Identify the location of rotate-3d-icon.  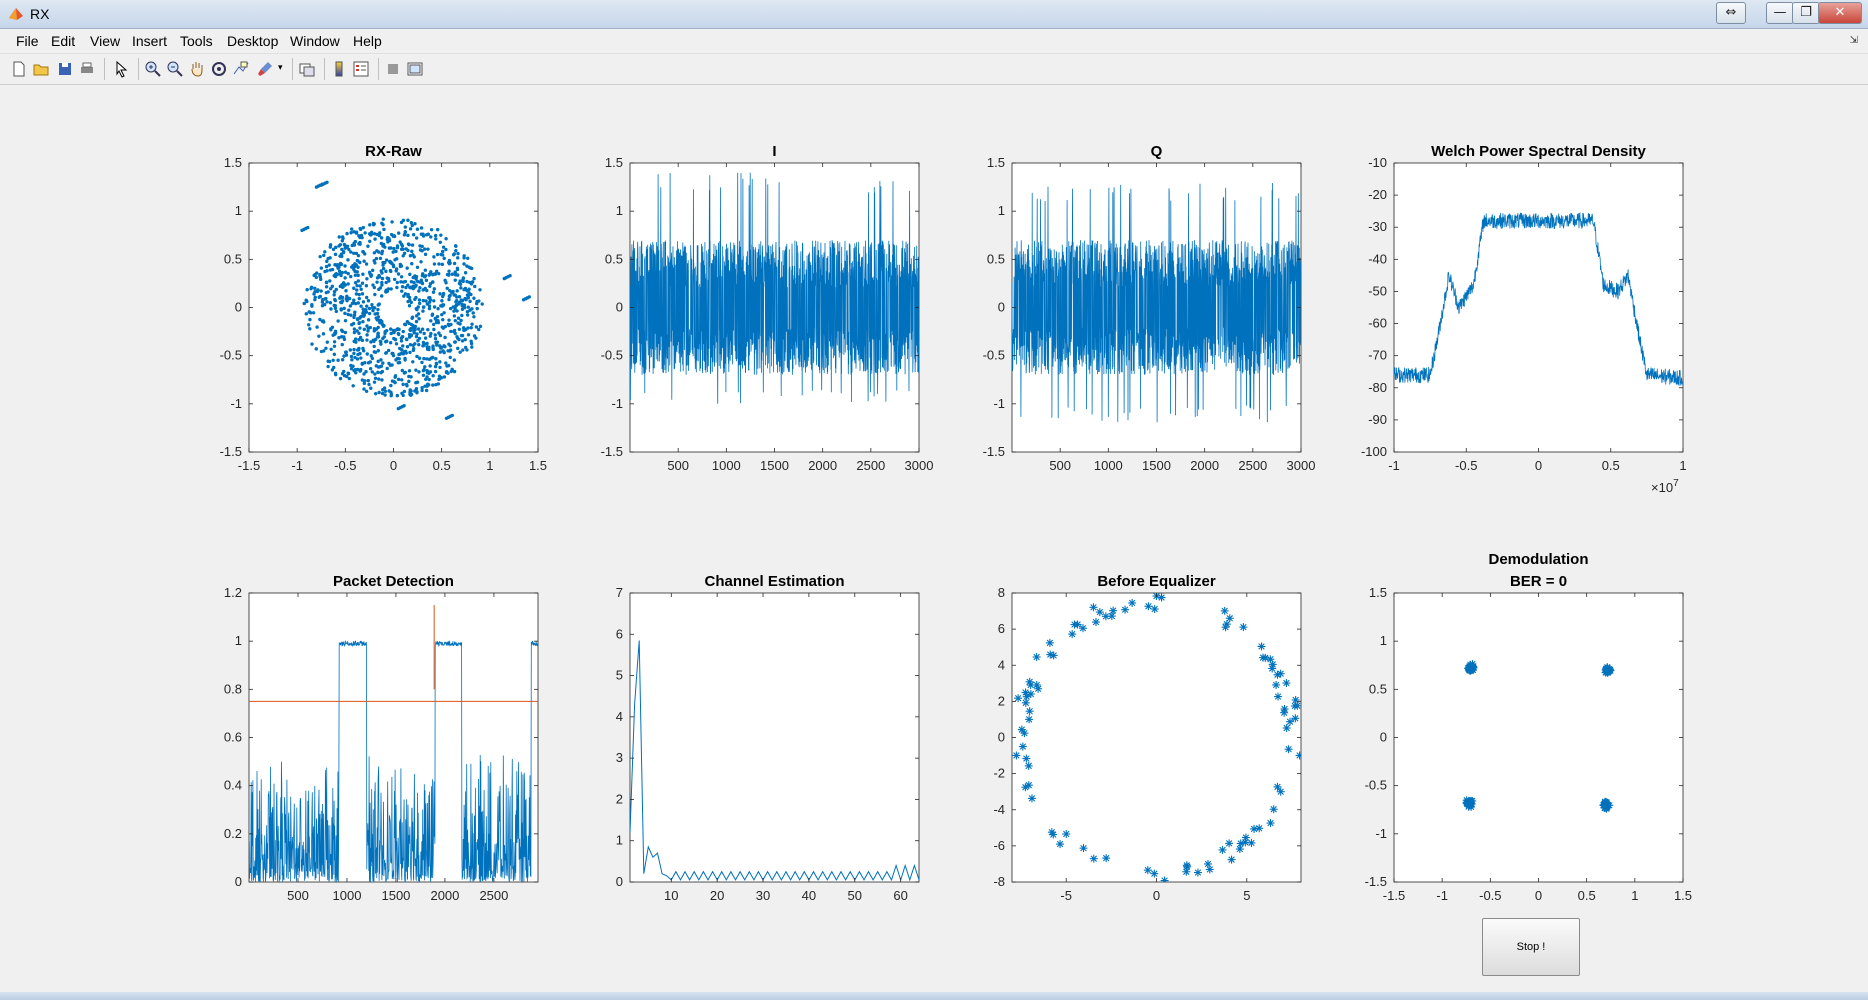
(219, 69).